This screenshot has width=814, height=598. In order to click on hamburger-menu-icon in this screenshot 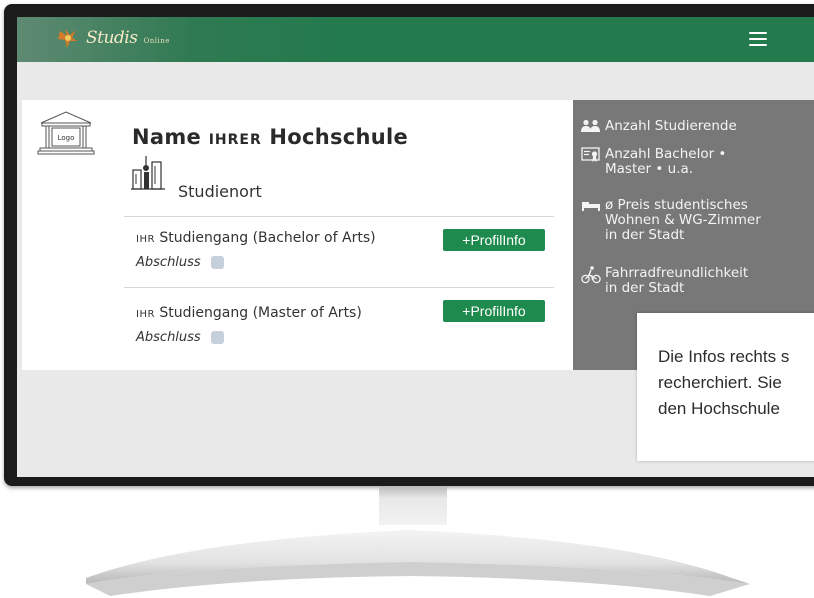, I will do `click(758, 39)`.